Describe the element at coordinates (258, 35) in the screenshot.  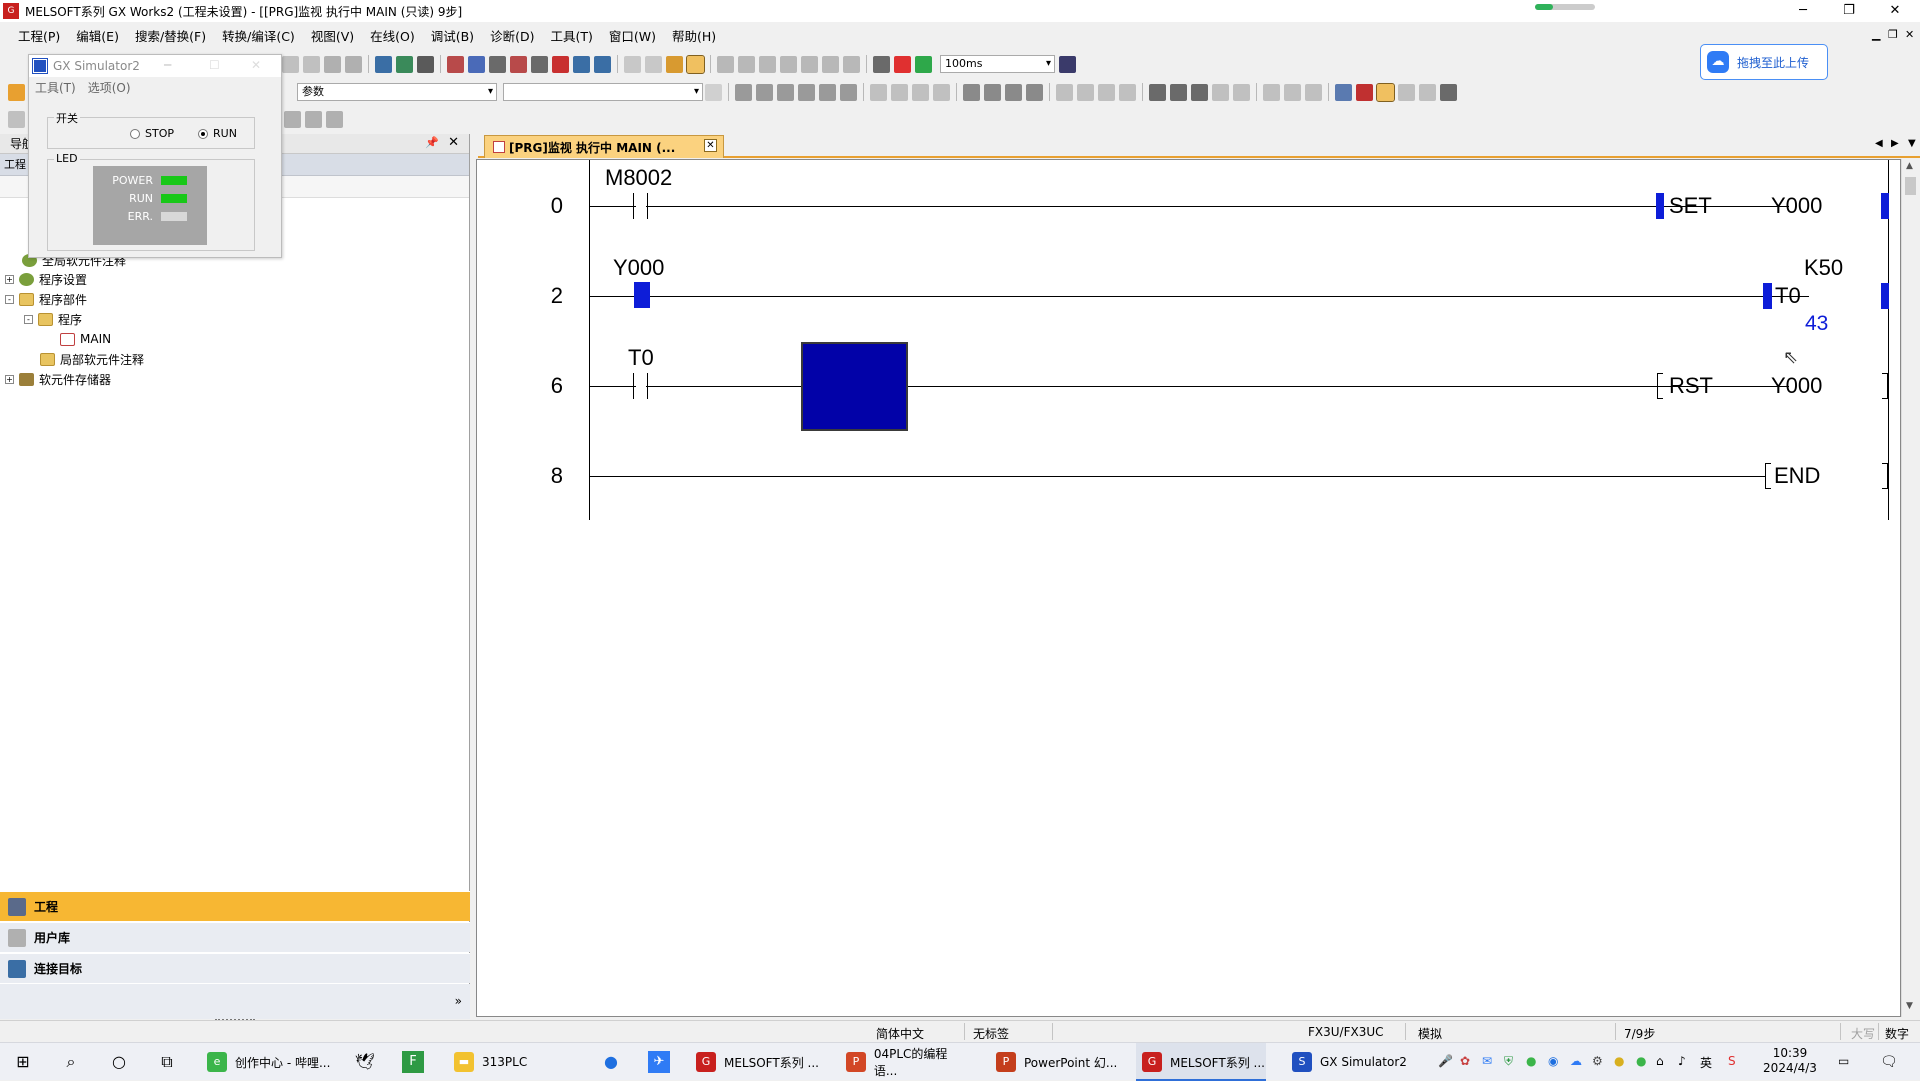
I see `menu-compile: 转换/编译(C)` at that location.